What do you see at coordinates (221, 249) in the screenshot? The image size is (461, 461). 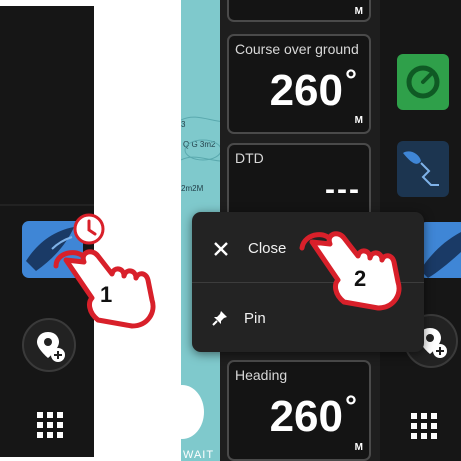 I see `close-icon` at bounding box center [221, 249].